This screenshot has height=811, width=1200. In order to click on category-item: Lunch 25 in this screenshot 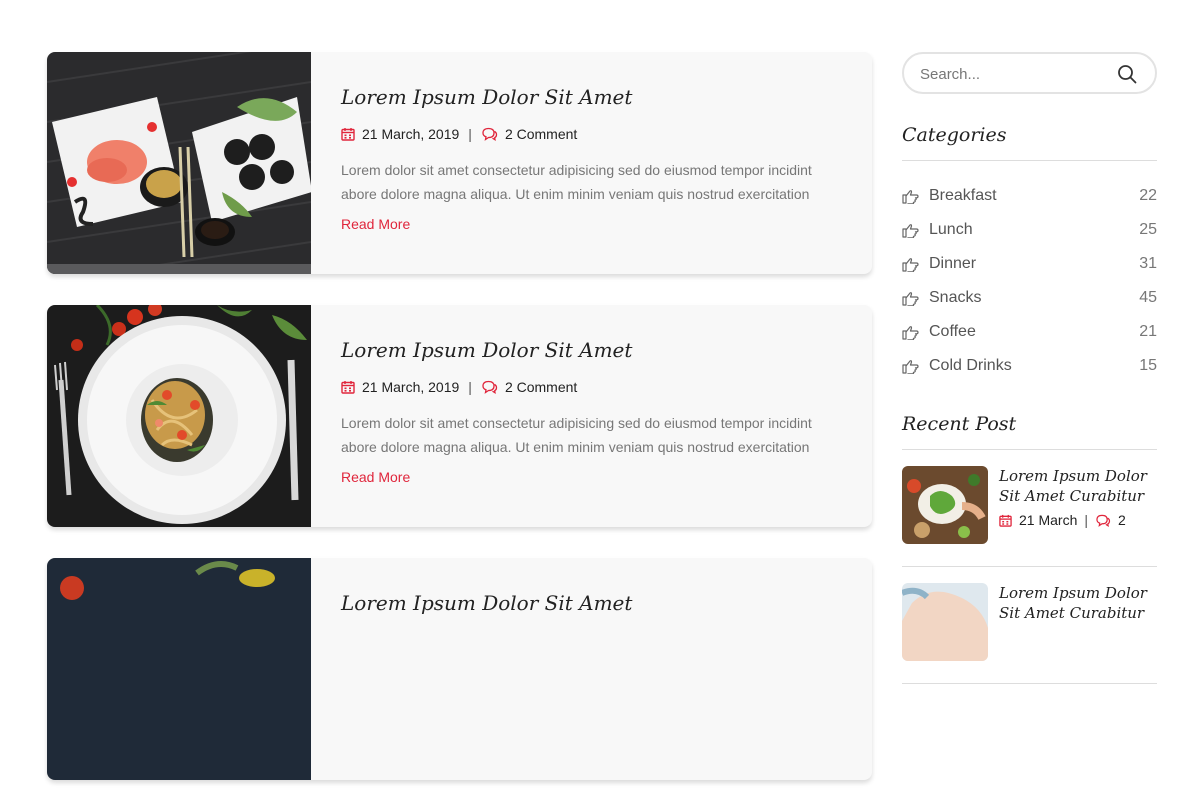, I will do `click(1029, 230)`.